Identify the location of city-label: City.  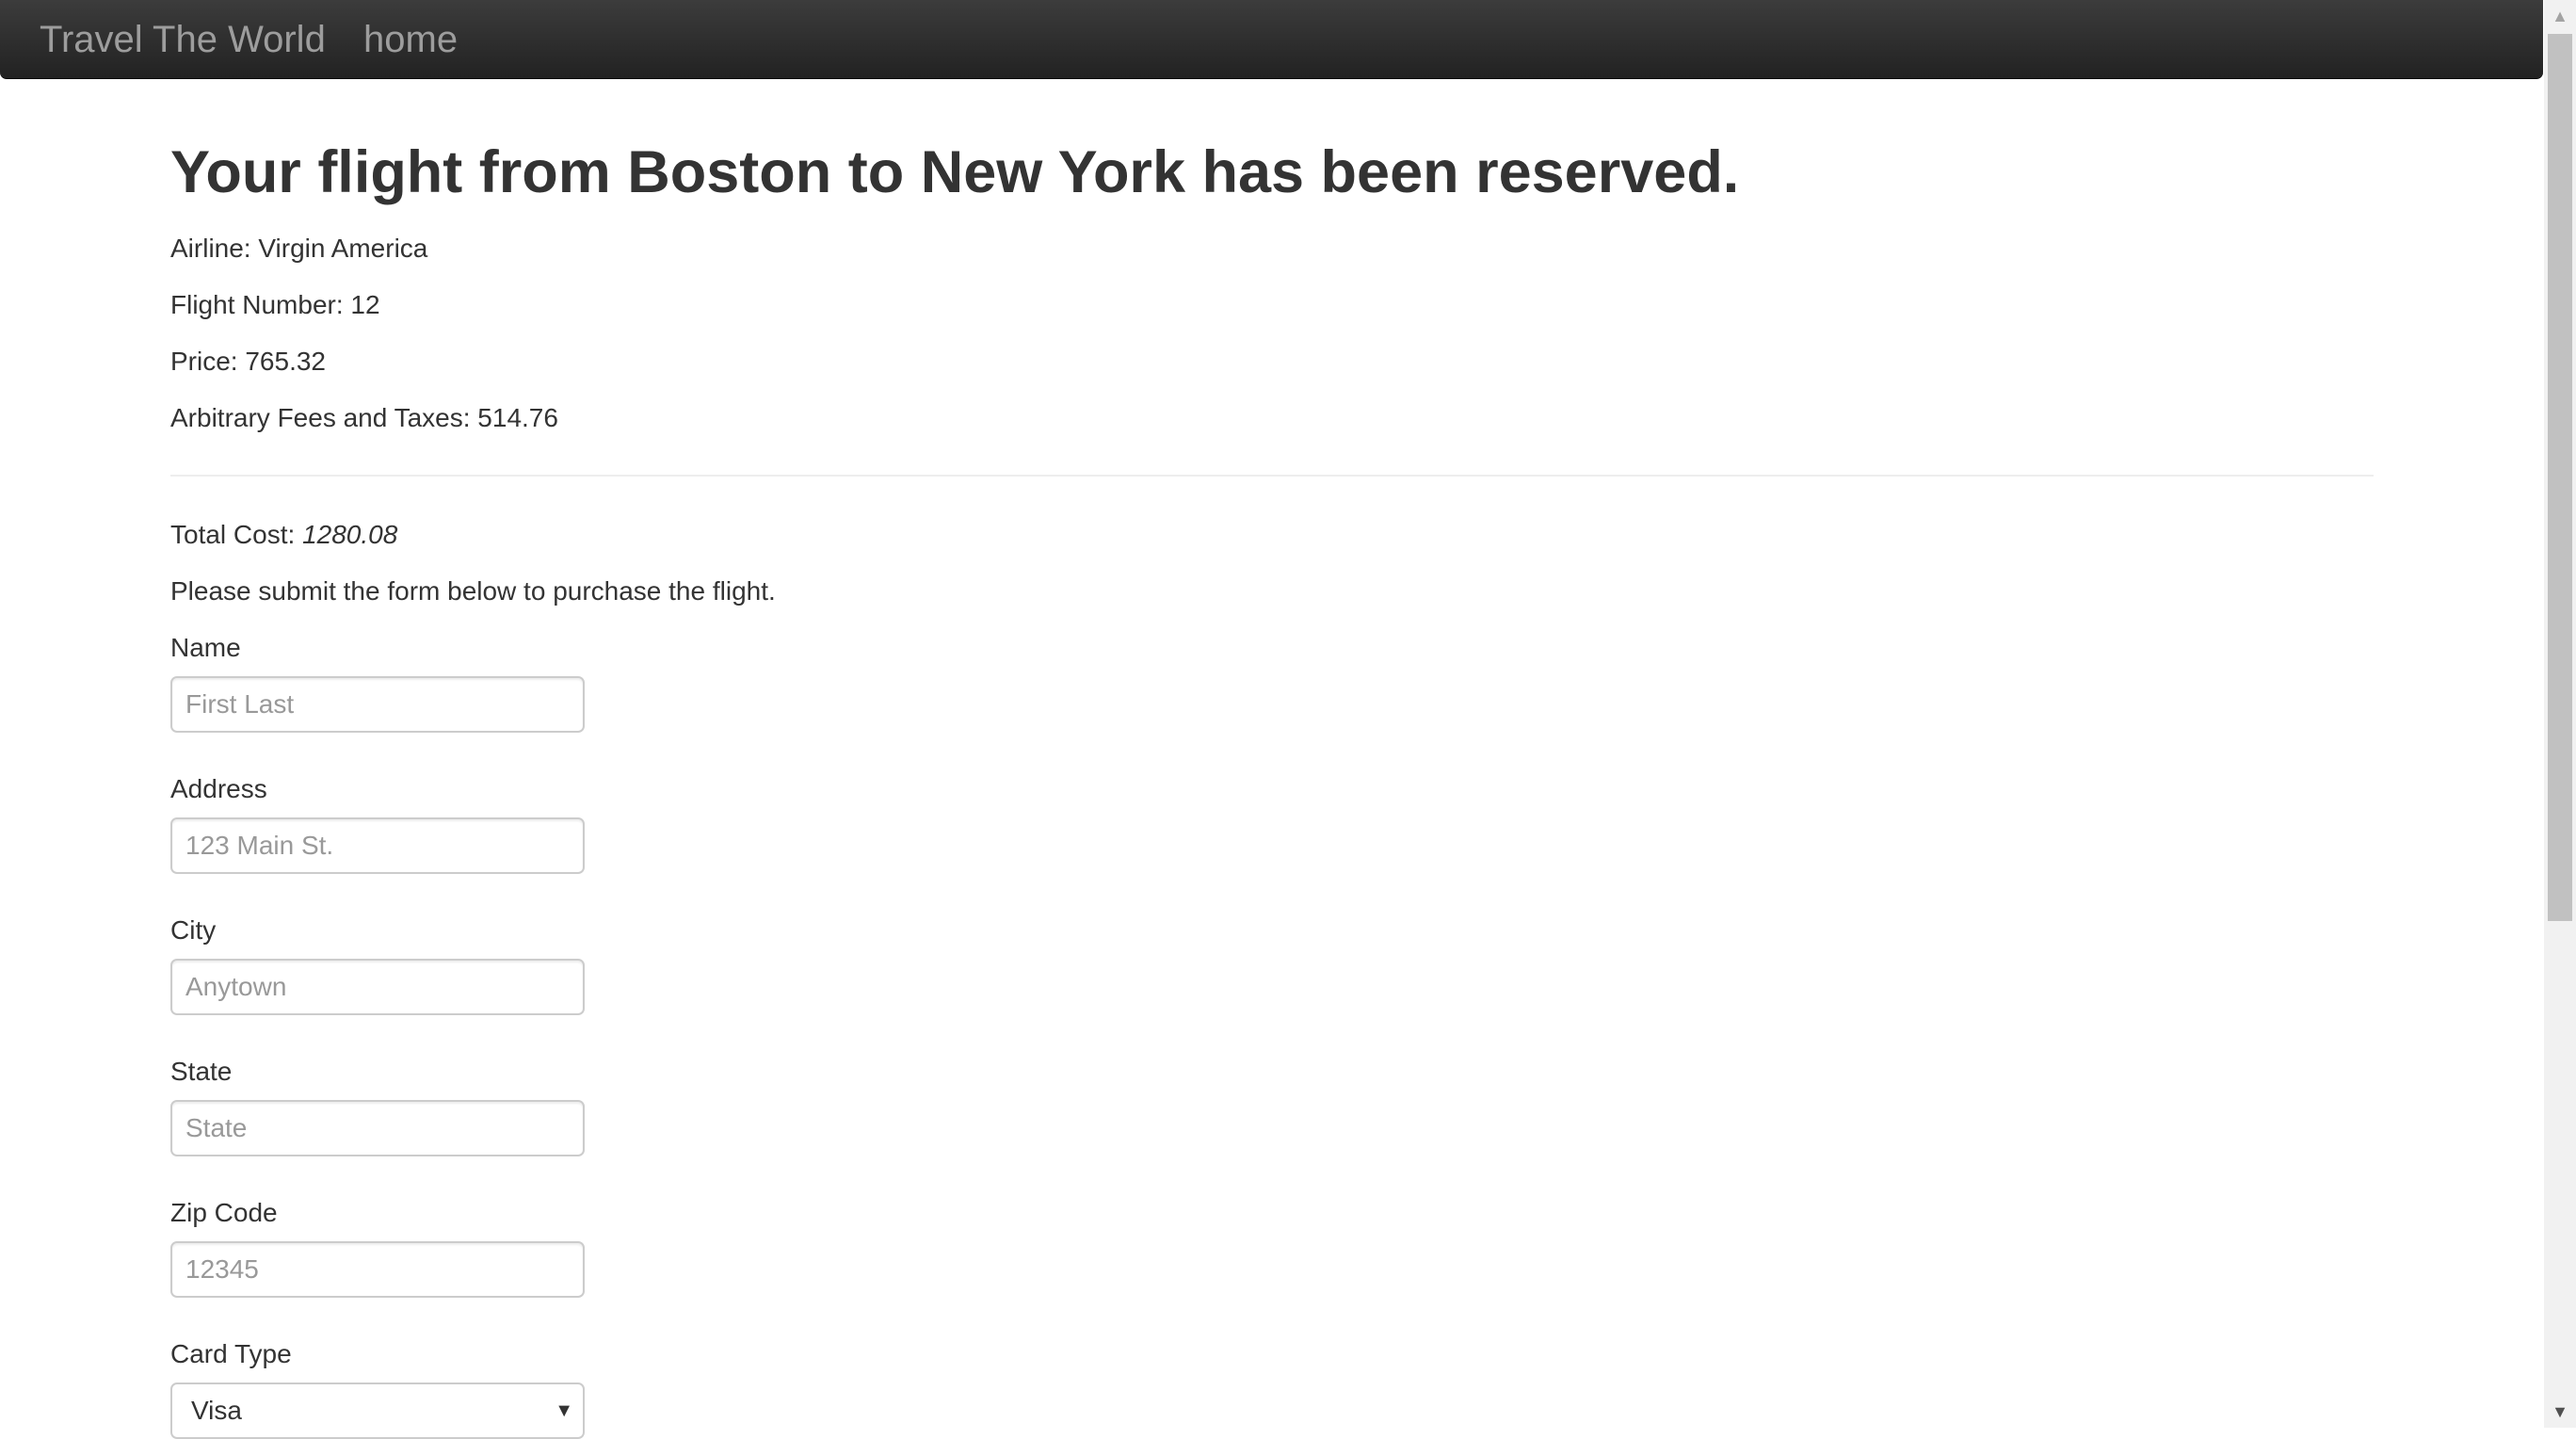
(193, 930).